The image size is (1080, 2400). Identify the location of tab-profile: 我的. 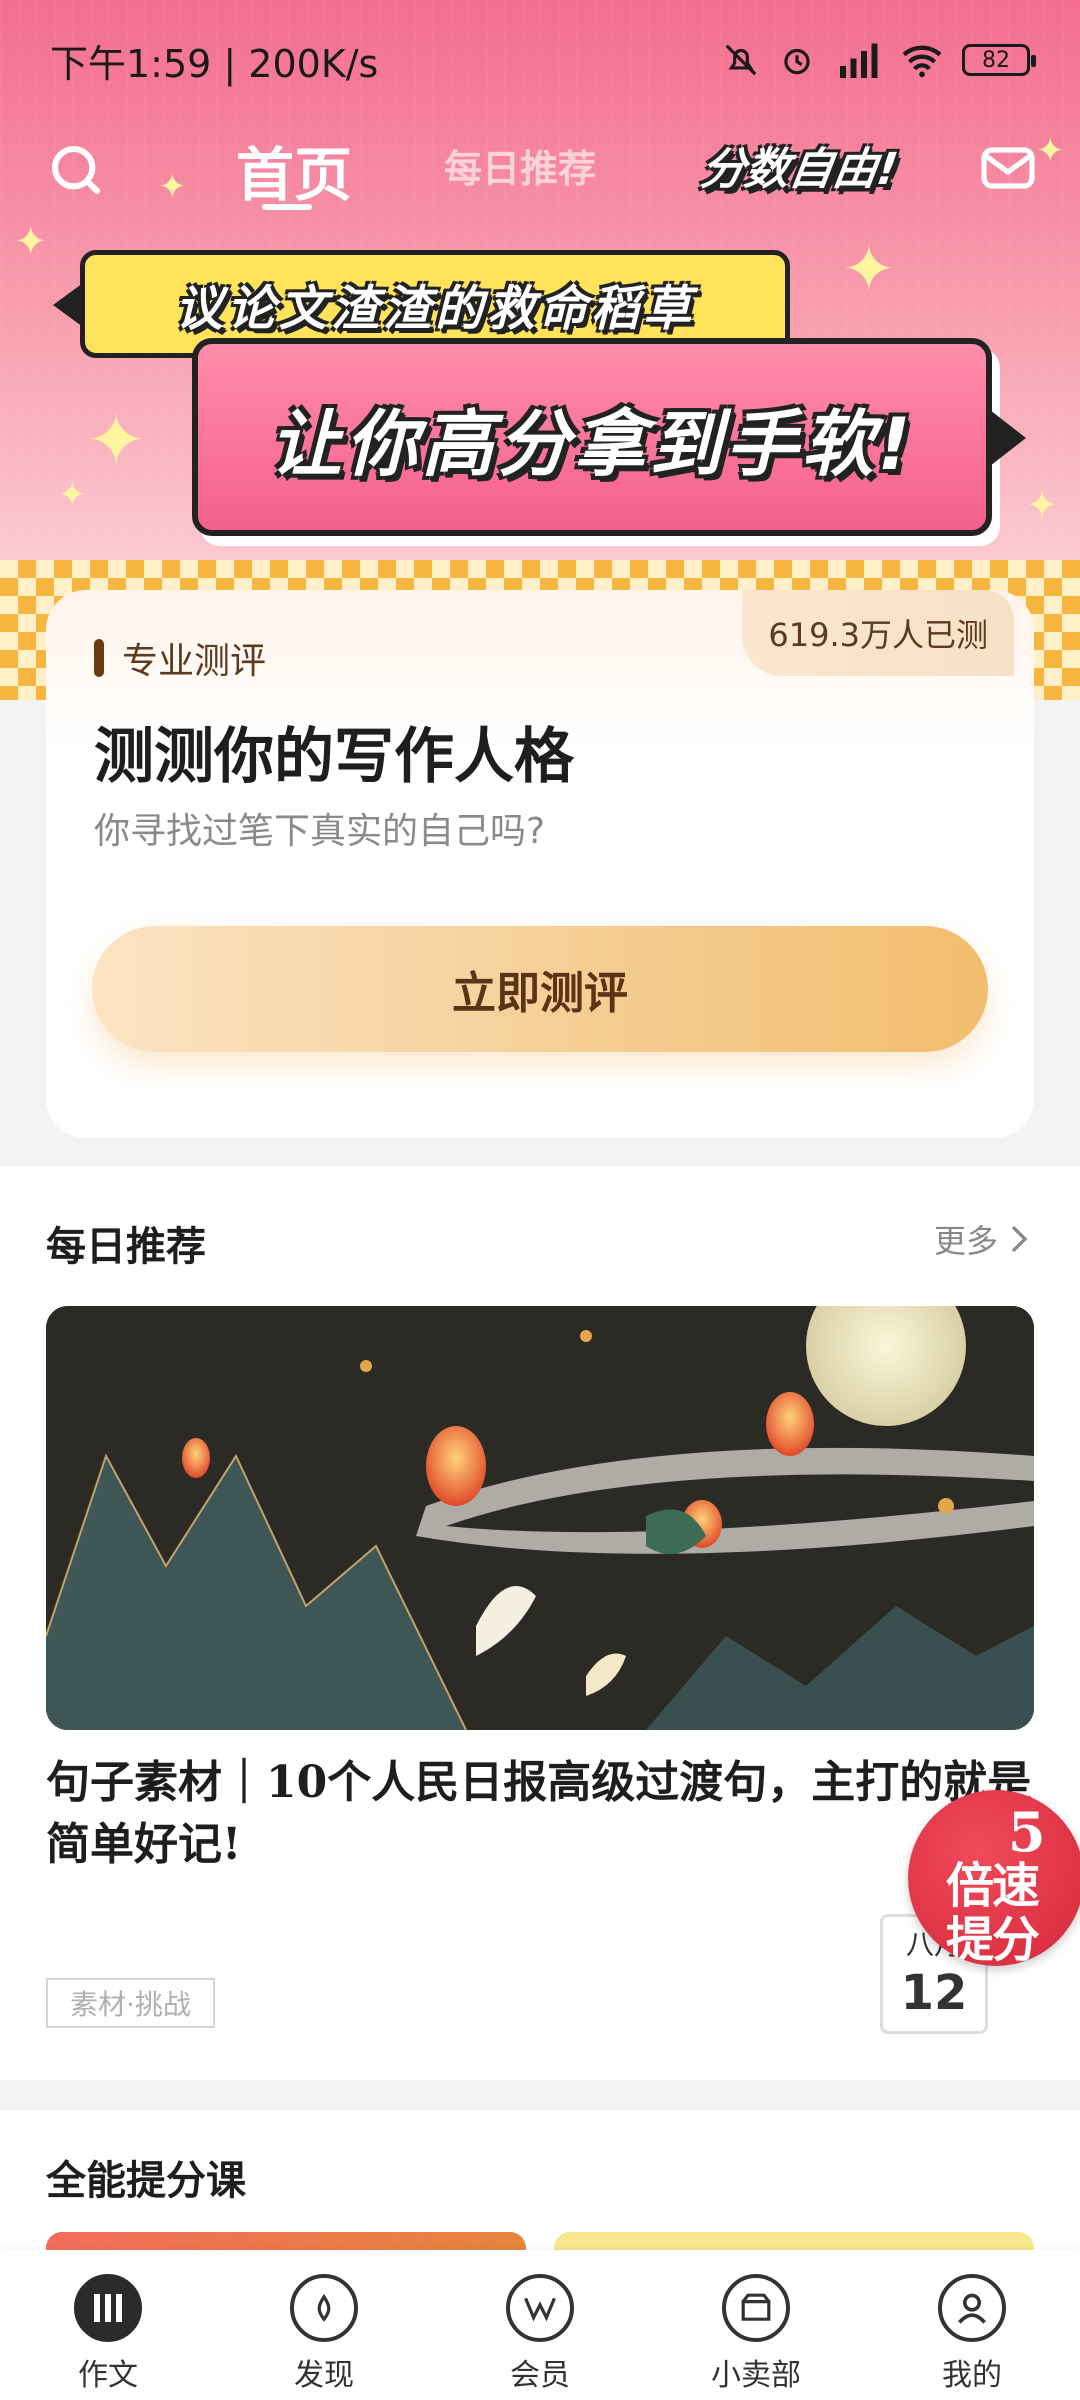
(972, 2325).